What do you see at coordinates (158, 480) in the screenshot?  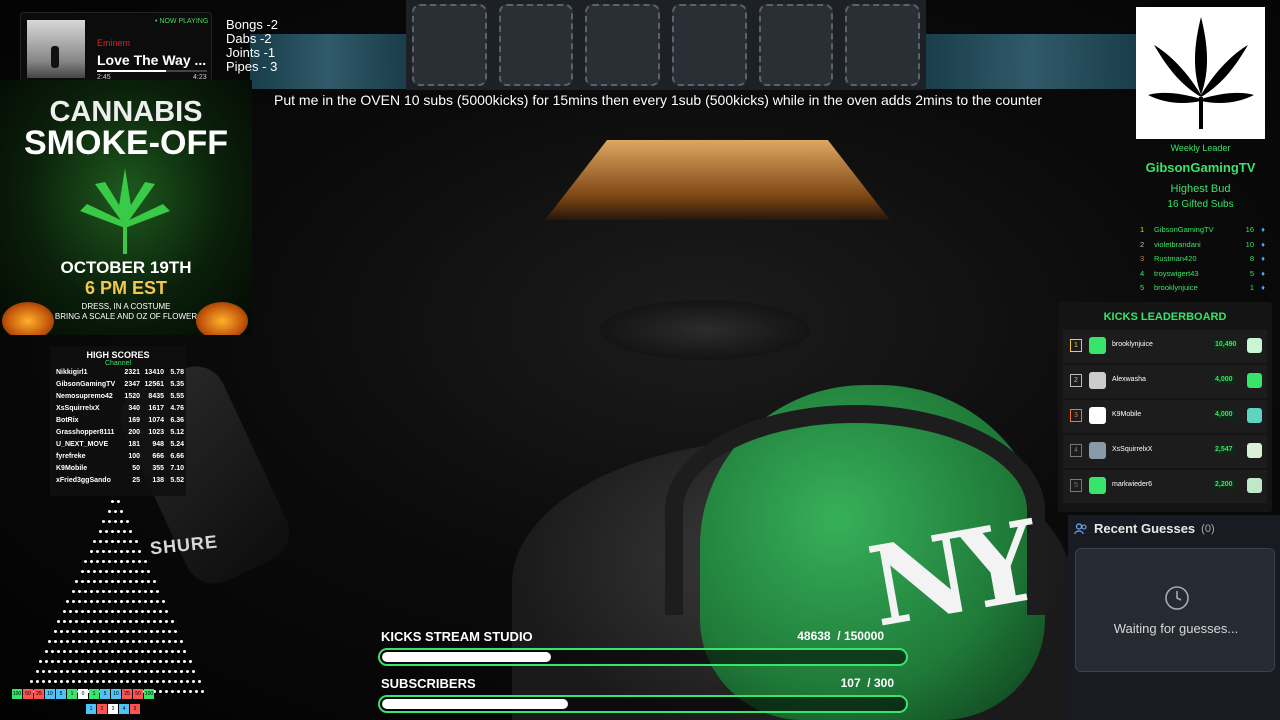 I see `high-score-b: 138` at bounding box center [158, 480].